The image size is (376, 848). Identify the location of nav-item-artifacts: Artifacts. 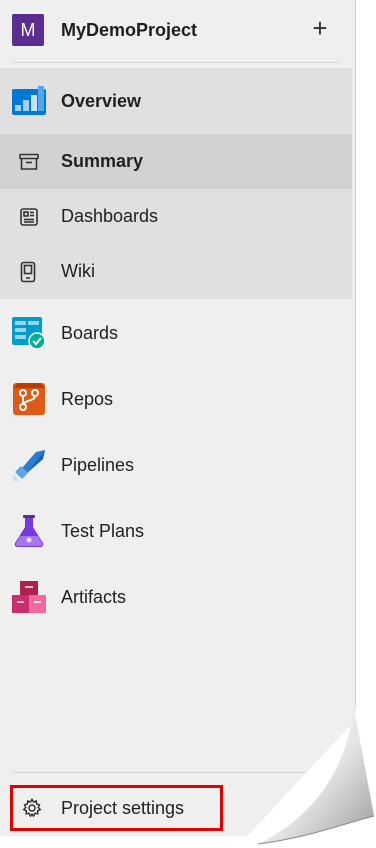
(176, 597).